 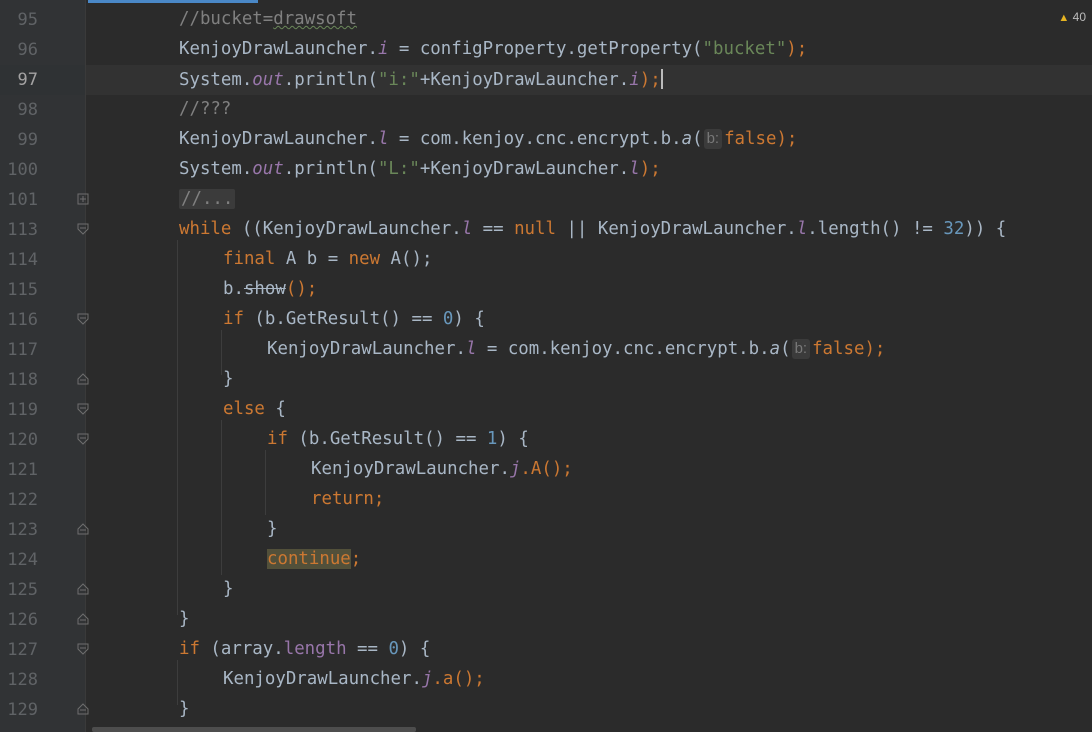 I want to click on line-number: 95, so click(x=19, y=20).